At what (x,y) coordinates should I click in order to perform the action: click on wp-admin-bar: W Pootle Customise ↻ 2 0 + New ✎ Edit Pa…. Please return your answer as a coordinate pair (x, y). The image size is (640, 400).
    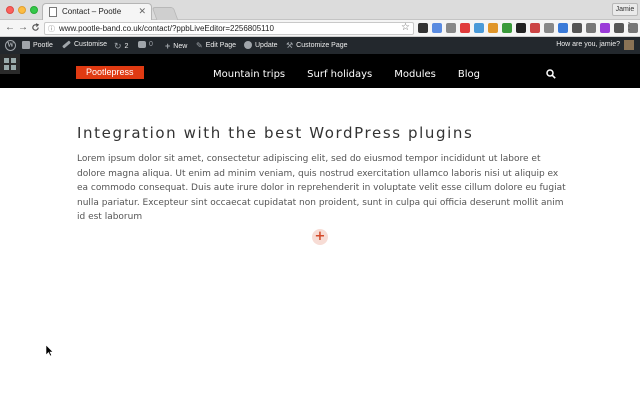
    Looking at the image, I should click on (320, 45).